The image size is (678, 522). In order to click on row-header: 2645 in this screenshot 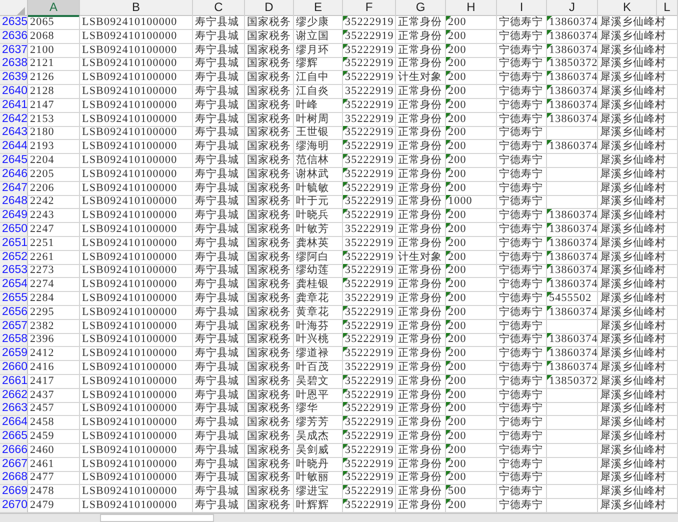, I will do `click(14, 161)`.